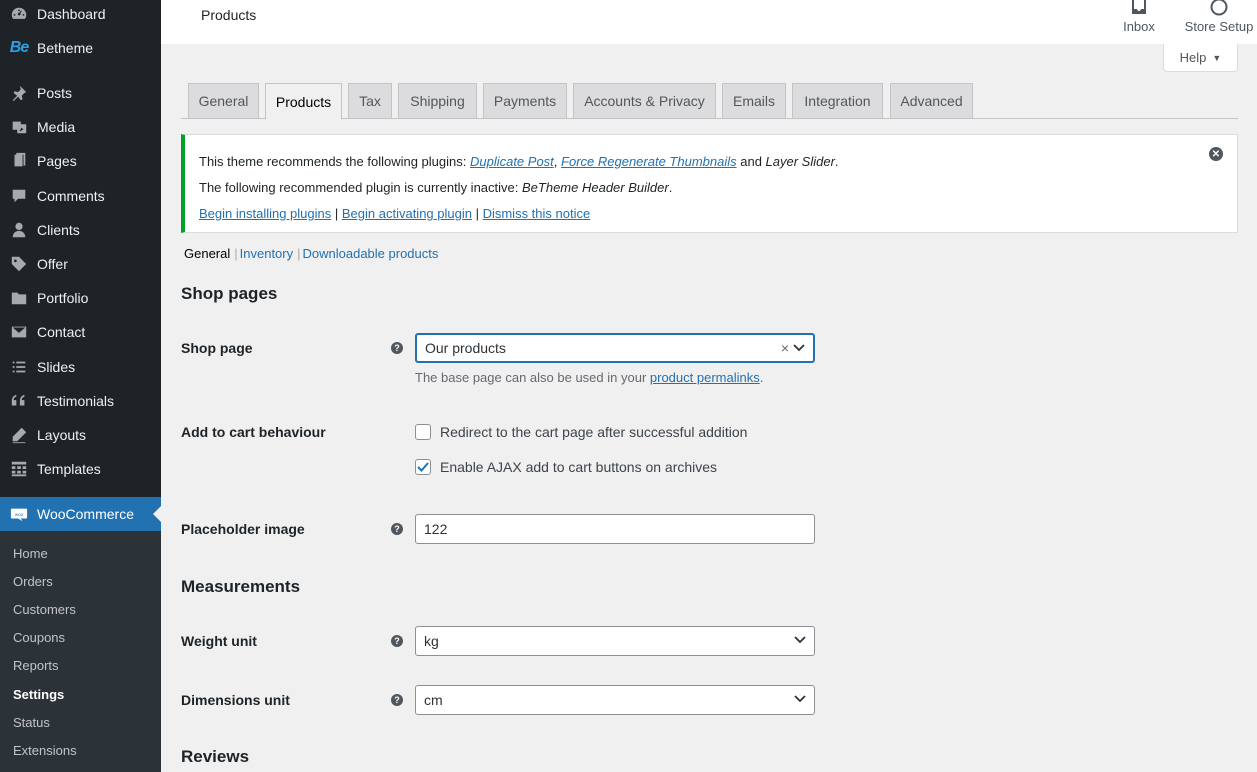 The image size is (1257, 772). I want to click on section-links: General | Inventory | Downloadable products, so click(311, 253).